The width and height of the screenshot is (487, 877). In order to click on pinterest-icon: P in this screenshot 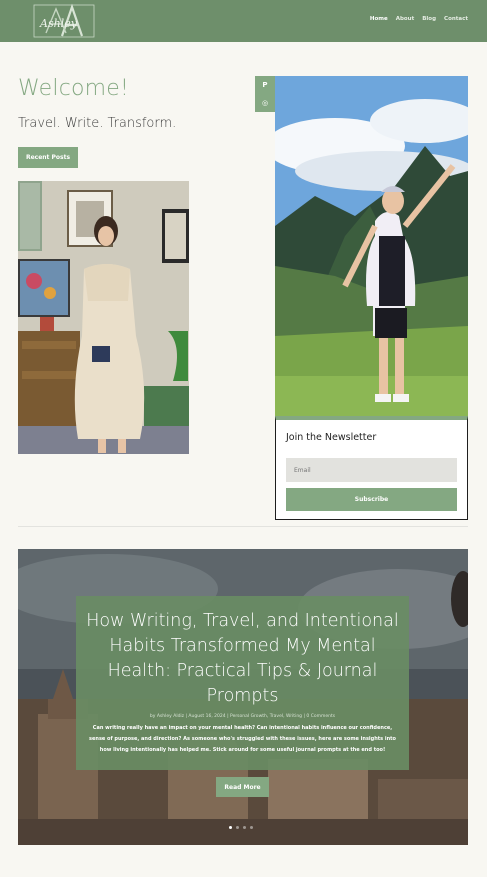, I will do `click(265, 85)`.